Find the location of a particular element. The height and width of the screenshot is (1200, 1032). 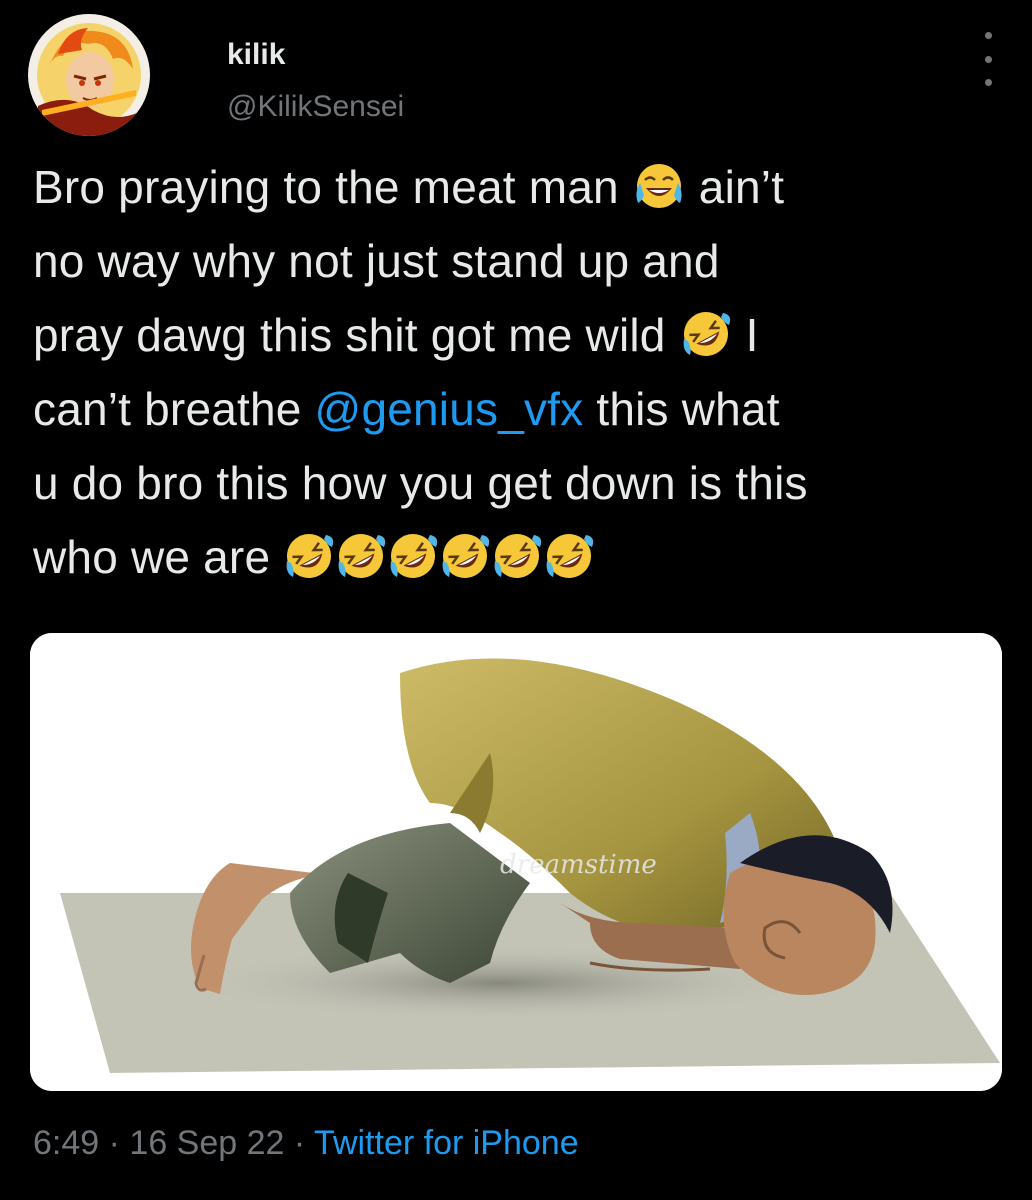

tweet-line-4: can’t breathe @genius_vfx this what is located at coordinates (520, 409).